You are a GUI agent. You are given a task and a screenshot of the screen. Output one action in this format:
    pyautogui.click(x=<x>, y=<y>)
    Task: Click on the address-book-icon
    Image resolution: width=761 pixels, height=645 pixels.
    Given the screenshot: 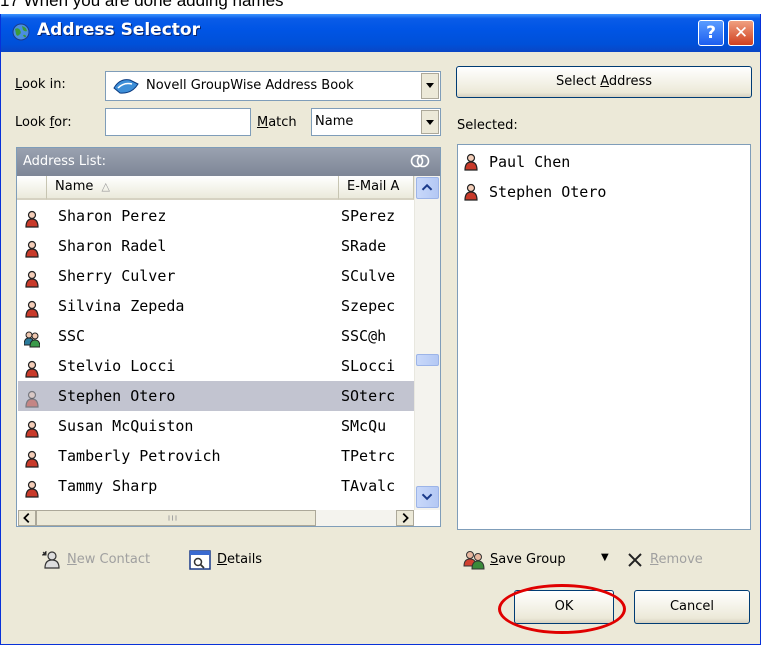 What is the action you would take?
    pyautogui.click(x=126, y=86)
    